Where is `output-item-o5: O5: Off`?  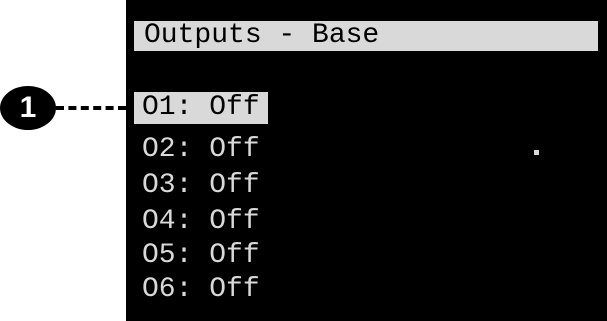
output-item-o5: O5: Off is located at coordinates (201, 256).